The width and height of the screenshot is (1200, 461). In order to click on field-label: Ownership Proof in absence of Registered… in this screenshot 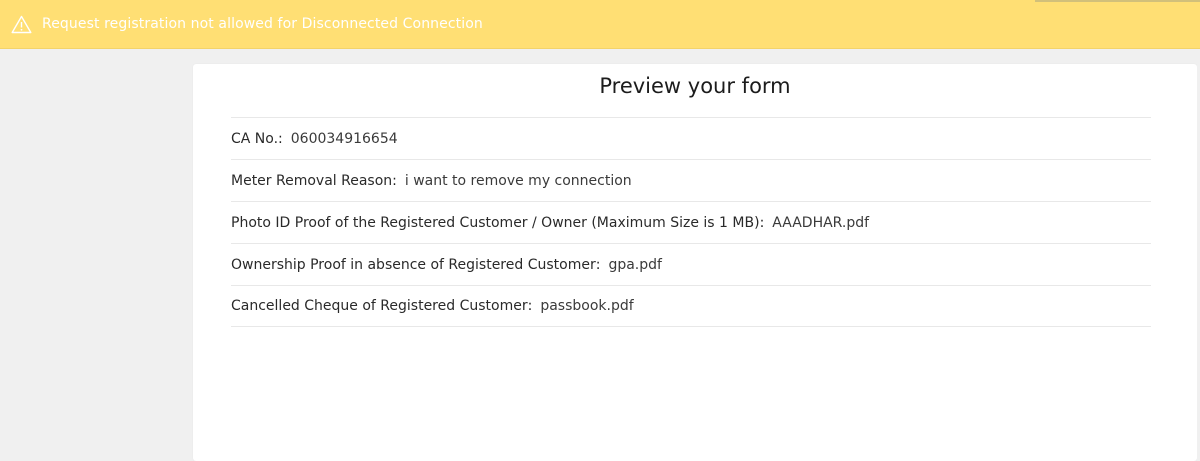, I will do `click(413, 264)`.